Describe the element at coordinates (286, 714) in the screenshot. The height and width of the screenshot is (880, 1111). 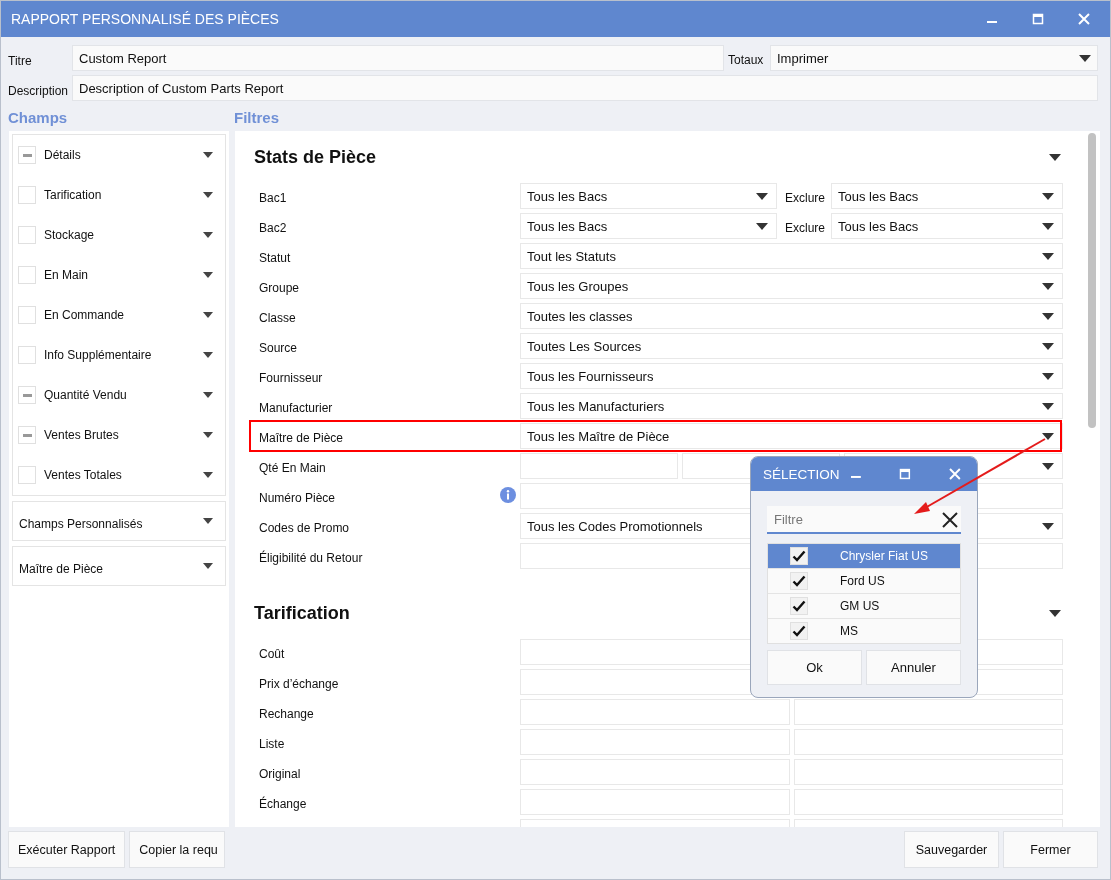
I see `field-label: Rechange` at that location.